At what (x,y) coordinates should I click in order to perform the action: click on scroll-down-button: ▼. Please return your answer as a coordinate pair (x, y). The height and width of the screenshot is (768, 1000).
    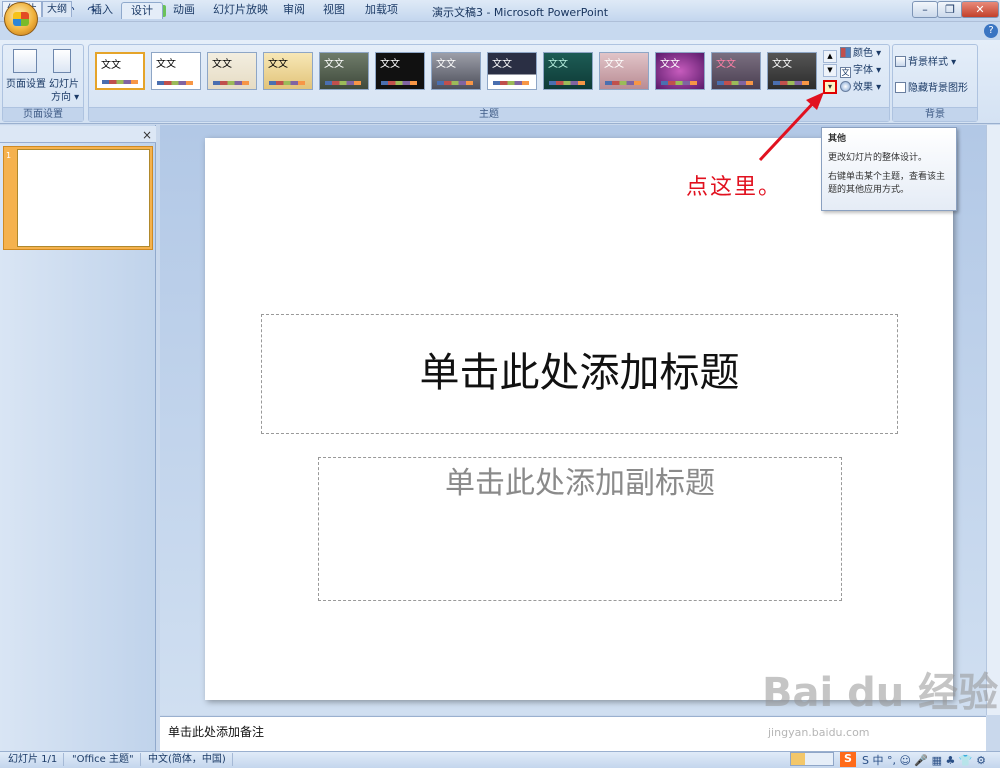
    Looking at the image, I should click on (830, 70).